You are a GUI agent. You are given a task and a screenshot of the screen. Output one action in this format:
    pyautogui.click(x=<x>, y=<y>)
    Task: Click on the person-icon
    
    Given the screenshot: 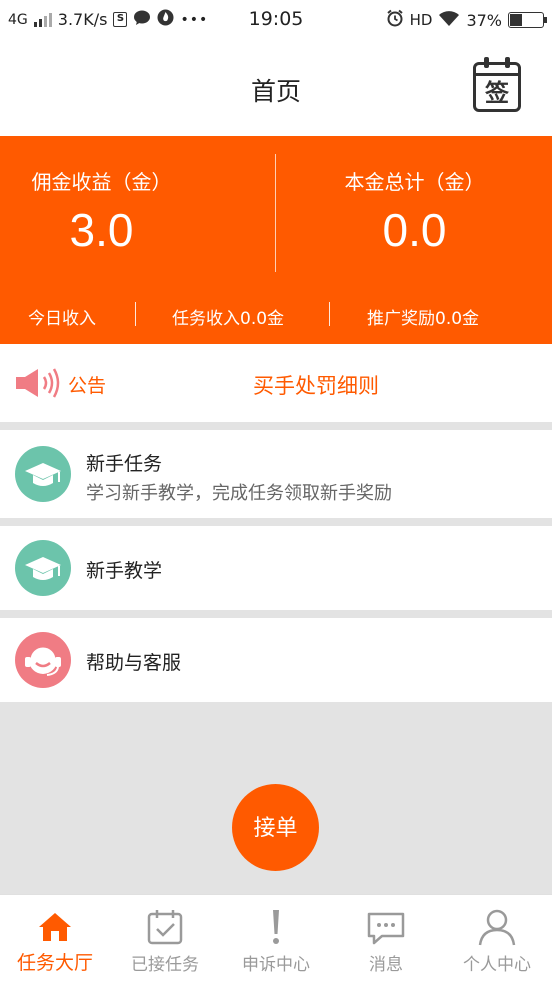 What is the action you would take?
    pyautogui.click(x=497, y=927)
    